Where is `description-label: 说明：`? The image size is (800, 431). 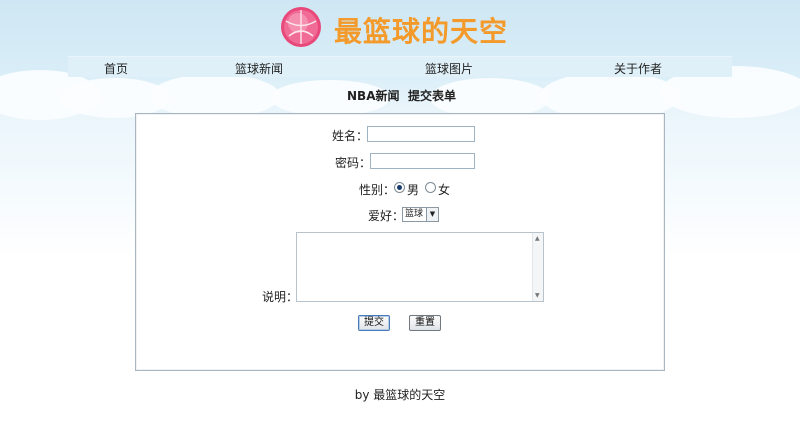 description-label: 说明： is located at coordinates (280, 297).